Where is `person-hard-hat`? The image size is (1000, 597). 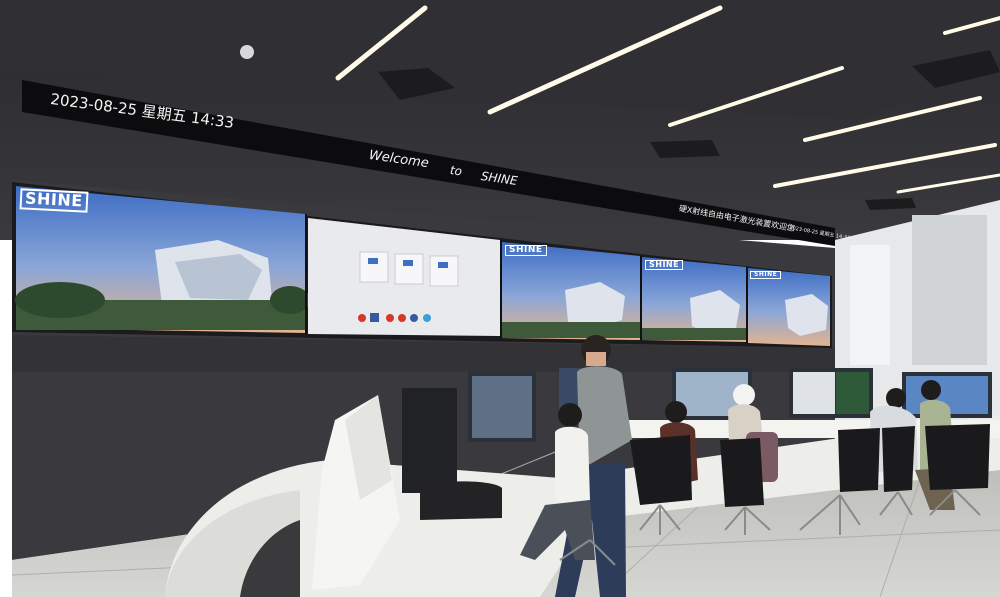 person-hard-hat is located at coordinates (744, 395).